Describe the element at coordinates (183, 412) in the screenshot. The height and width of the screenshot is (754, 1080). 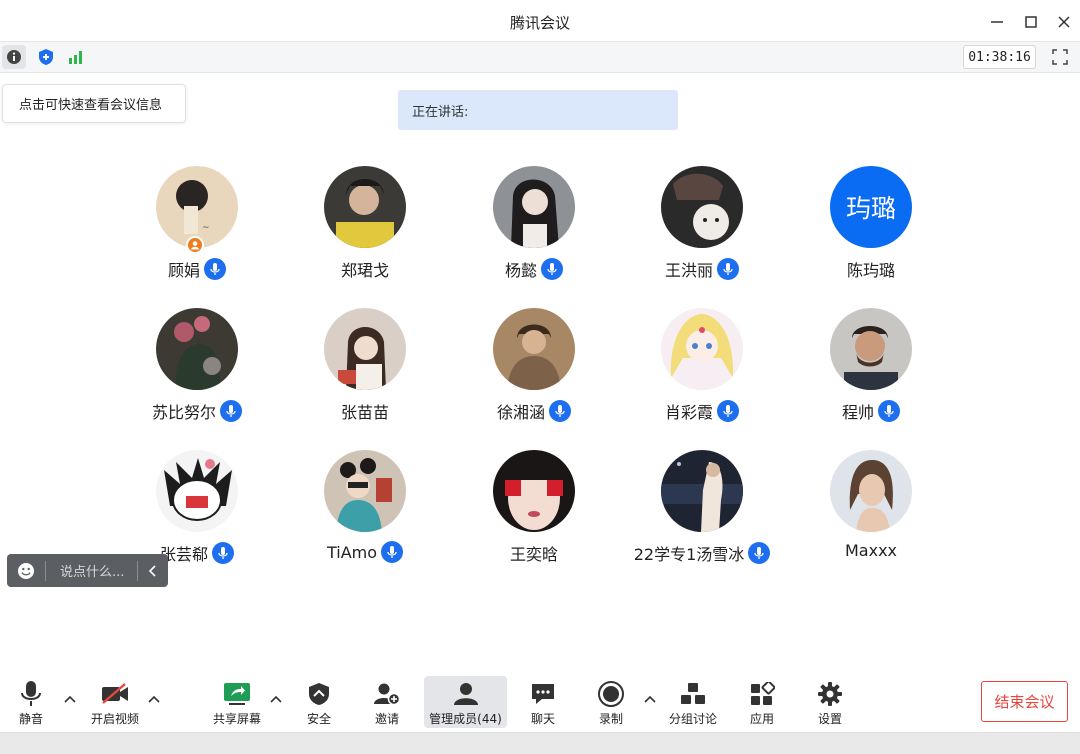
I see `participant-name: 苏比努尔` at that location.